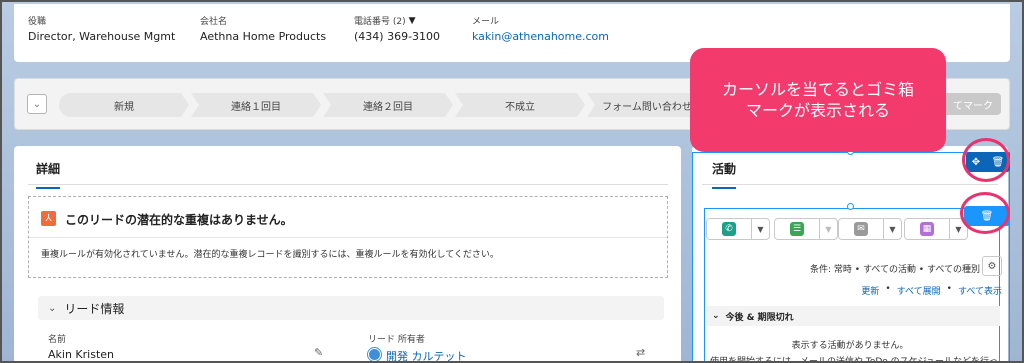 This screenshot has height=363, width=1024. Describe the element at coordinates (426, 354) in the screenshot. I see `owner-link: 開発 カルテット` at that location.